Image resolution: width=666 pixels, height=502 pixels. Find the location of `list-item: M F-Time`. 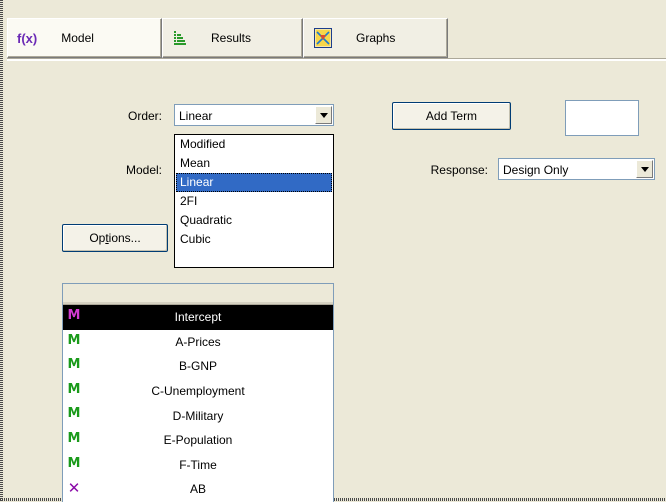

list-item: M F-Time is located at coordinates (198, 465).